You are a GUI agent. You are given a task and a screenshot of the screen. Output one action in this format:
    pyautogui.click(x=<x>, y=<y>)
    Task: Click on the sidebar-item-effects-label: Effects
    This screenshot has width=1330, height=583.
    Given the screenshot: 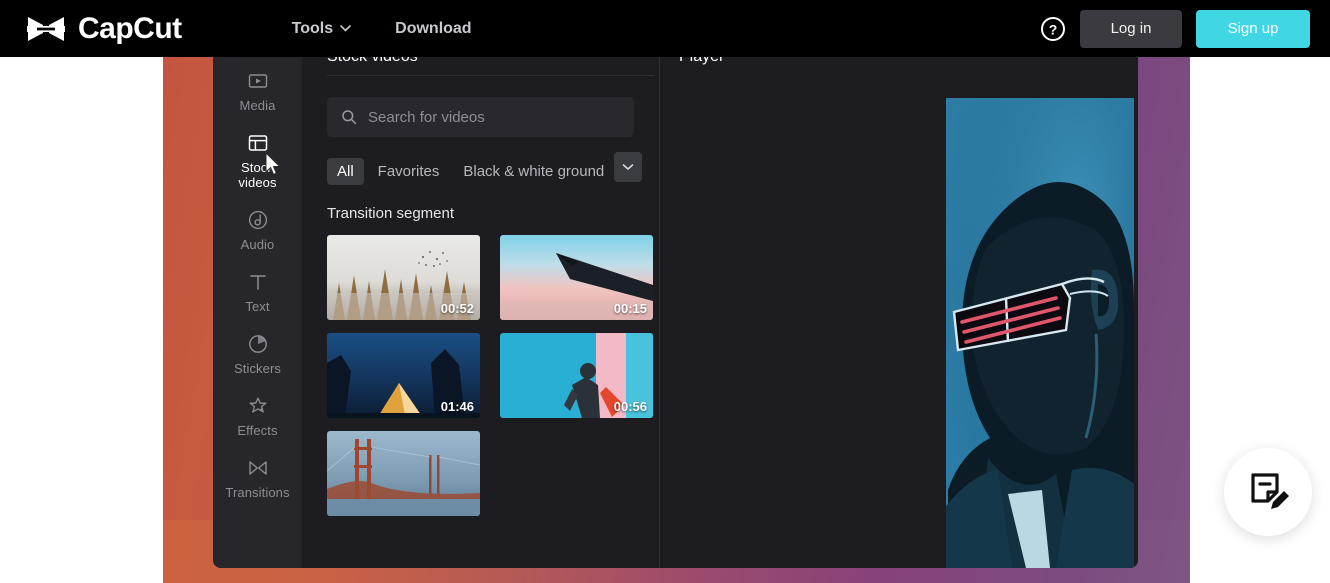 What is the action you would take?
    pyautogui.click(x=257, y=430)
    